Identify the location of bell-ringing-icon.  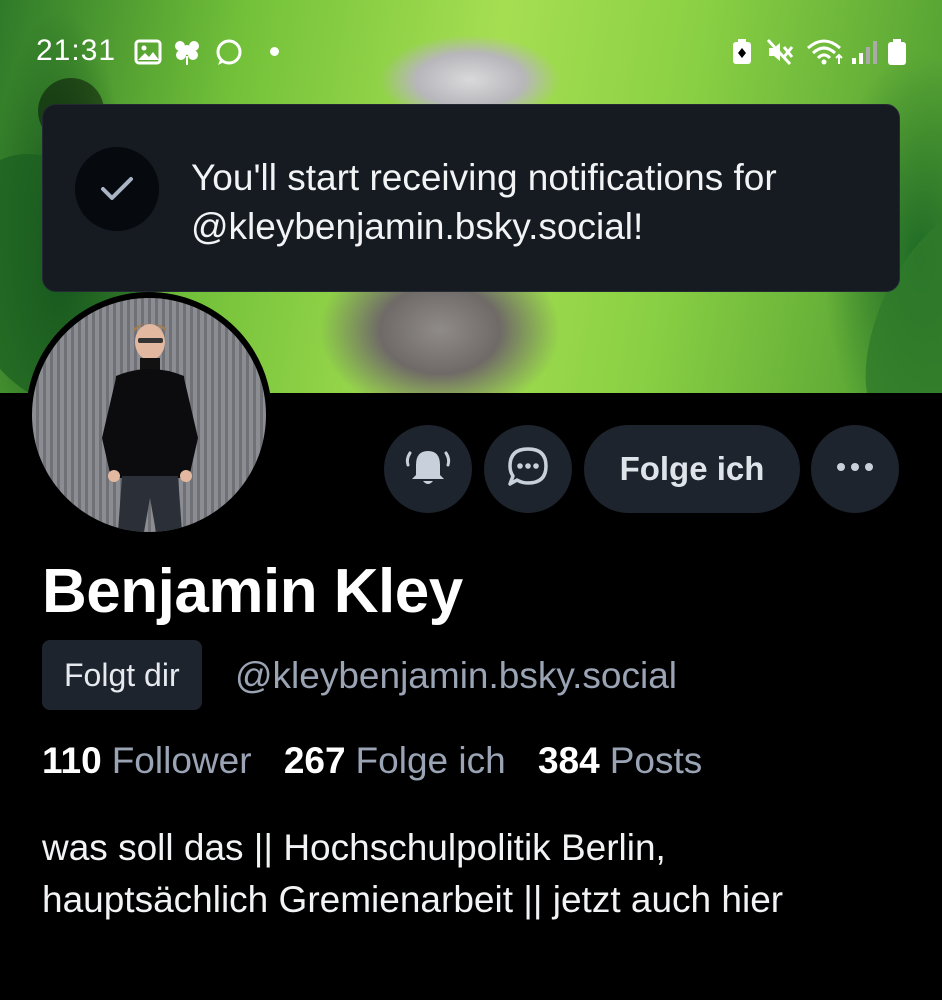
(428, 469).